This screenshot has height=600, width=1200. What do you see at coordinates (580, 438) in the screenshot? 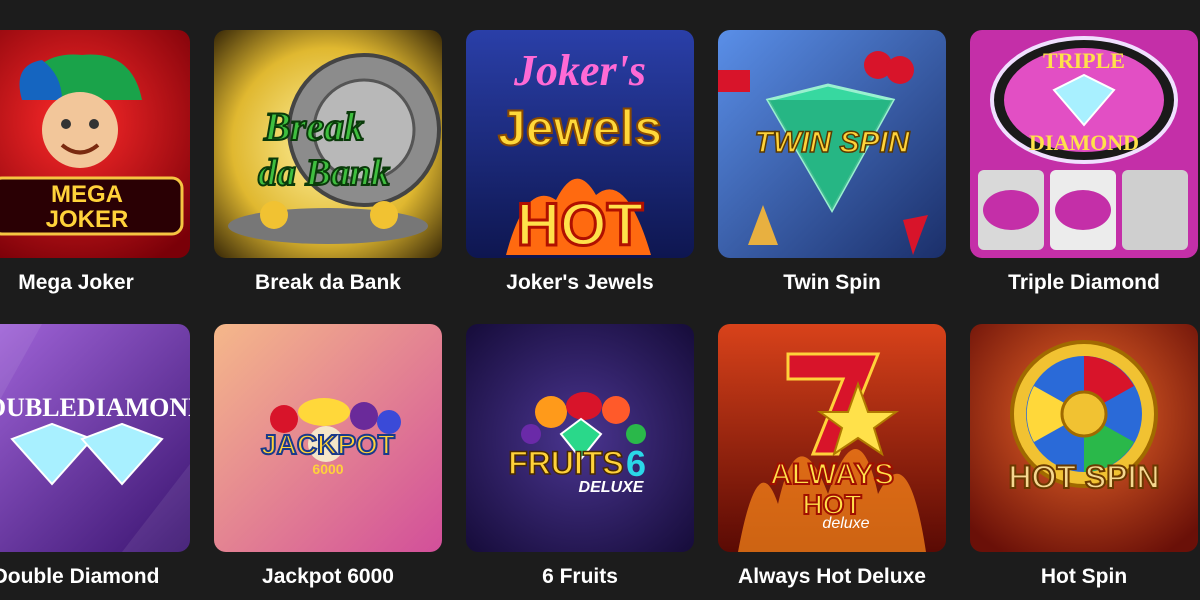
I see `game-thumbnail: FRUITS 6 DELUXE` at bounding box center [580, 438].